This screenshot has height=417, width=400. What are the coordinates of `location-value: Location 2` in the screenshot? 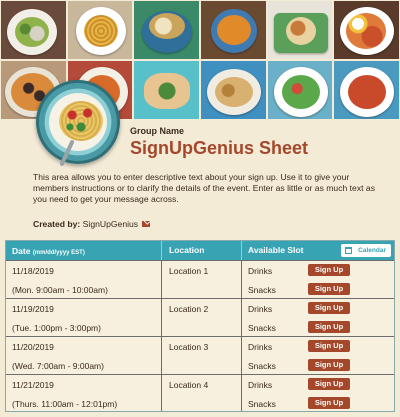 It's located at (201, 317).